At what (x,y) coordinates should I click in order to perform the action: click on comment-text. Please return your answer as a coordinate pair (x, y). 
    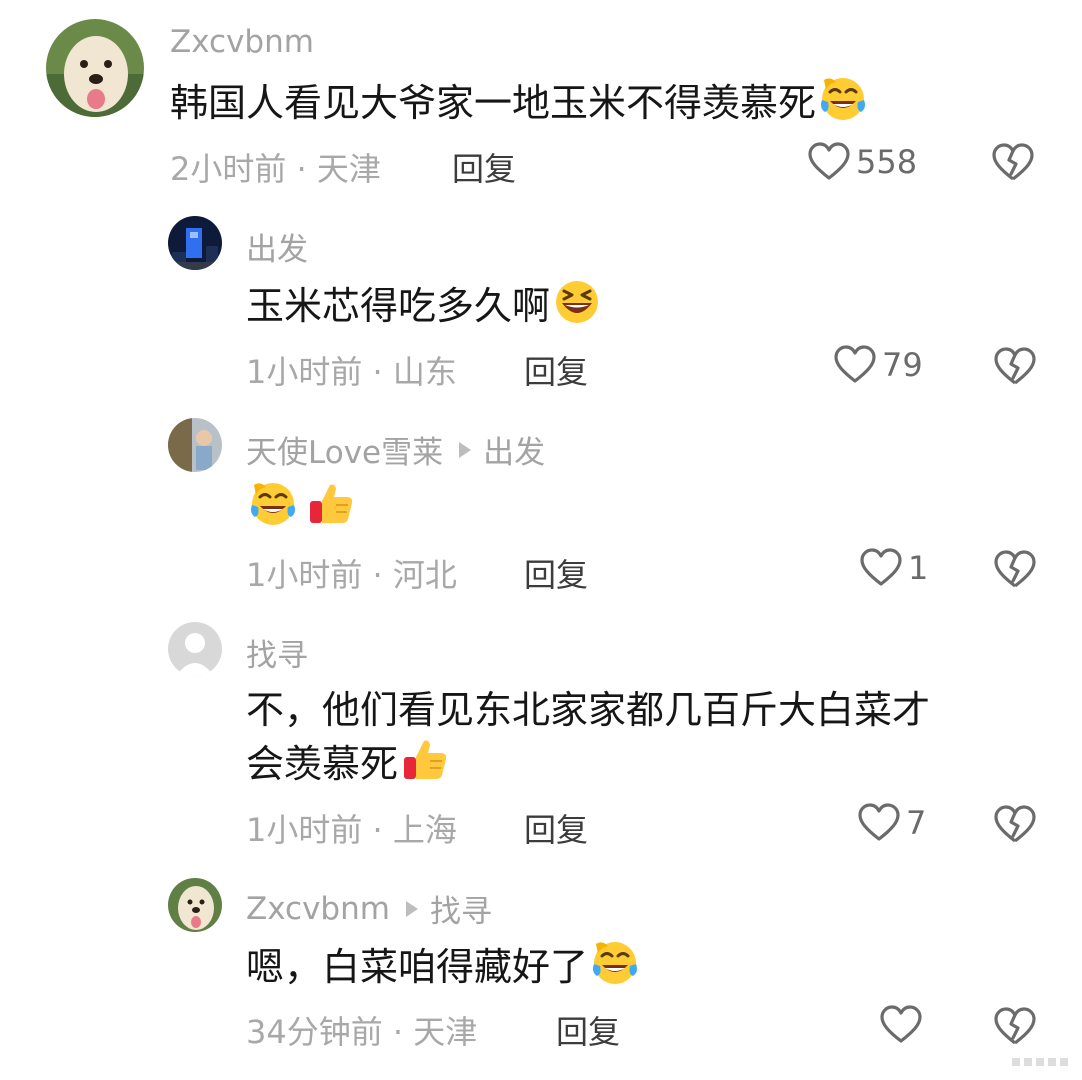
    Looking at the image, I should click on (301, 508).